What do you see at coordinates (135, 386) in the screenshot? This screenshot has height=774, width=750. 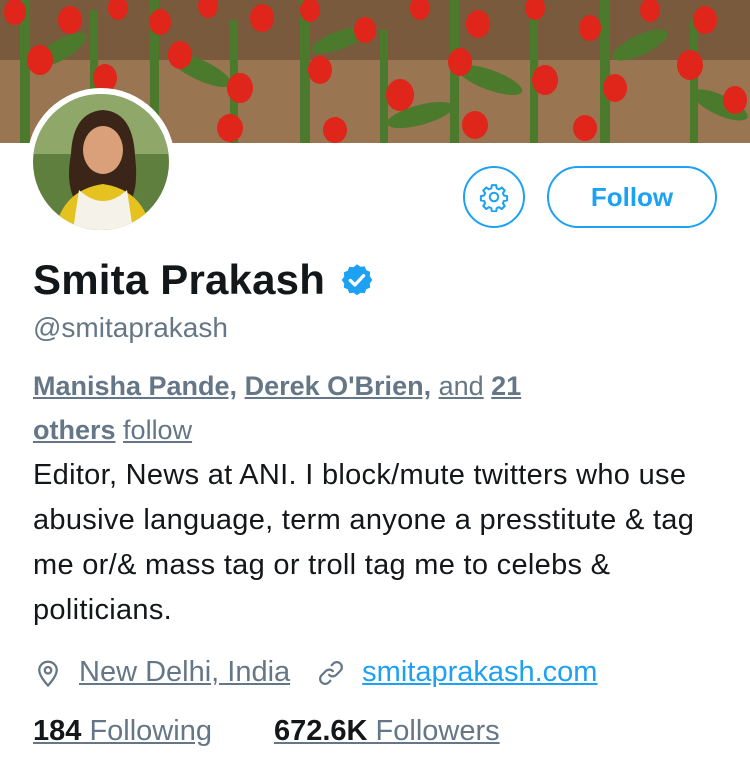 I see `followed-by-user-1: Manisha Pande,` at bounding box center [135, 386].